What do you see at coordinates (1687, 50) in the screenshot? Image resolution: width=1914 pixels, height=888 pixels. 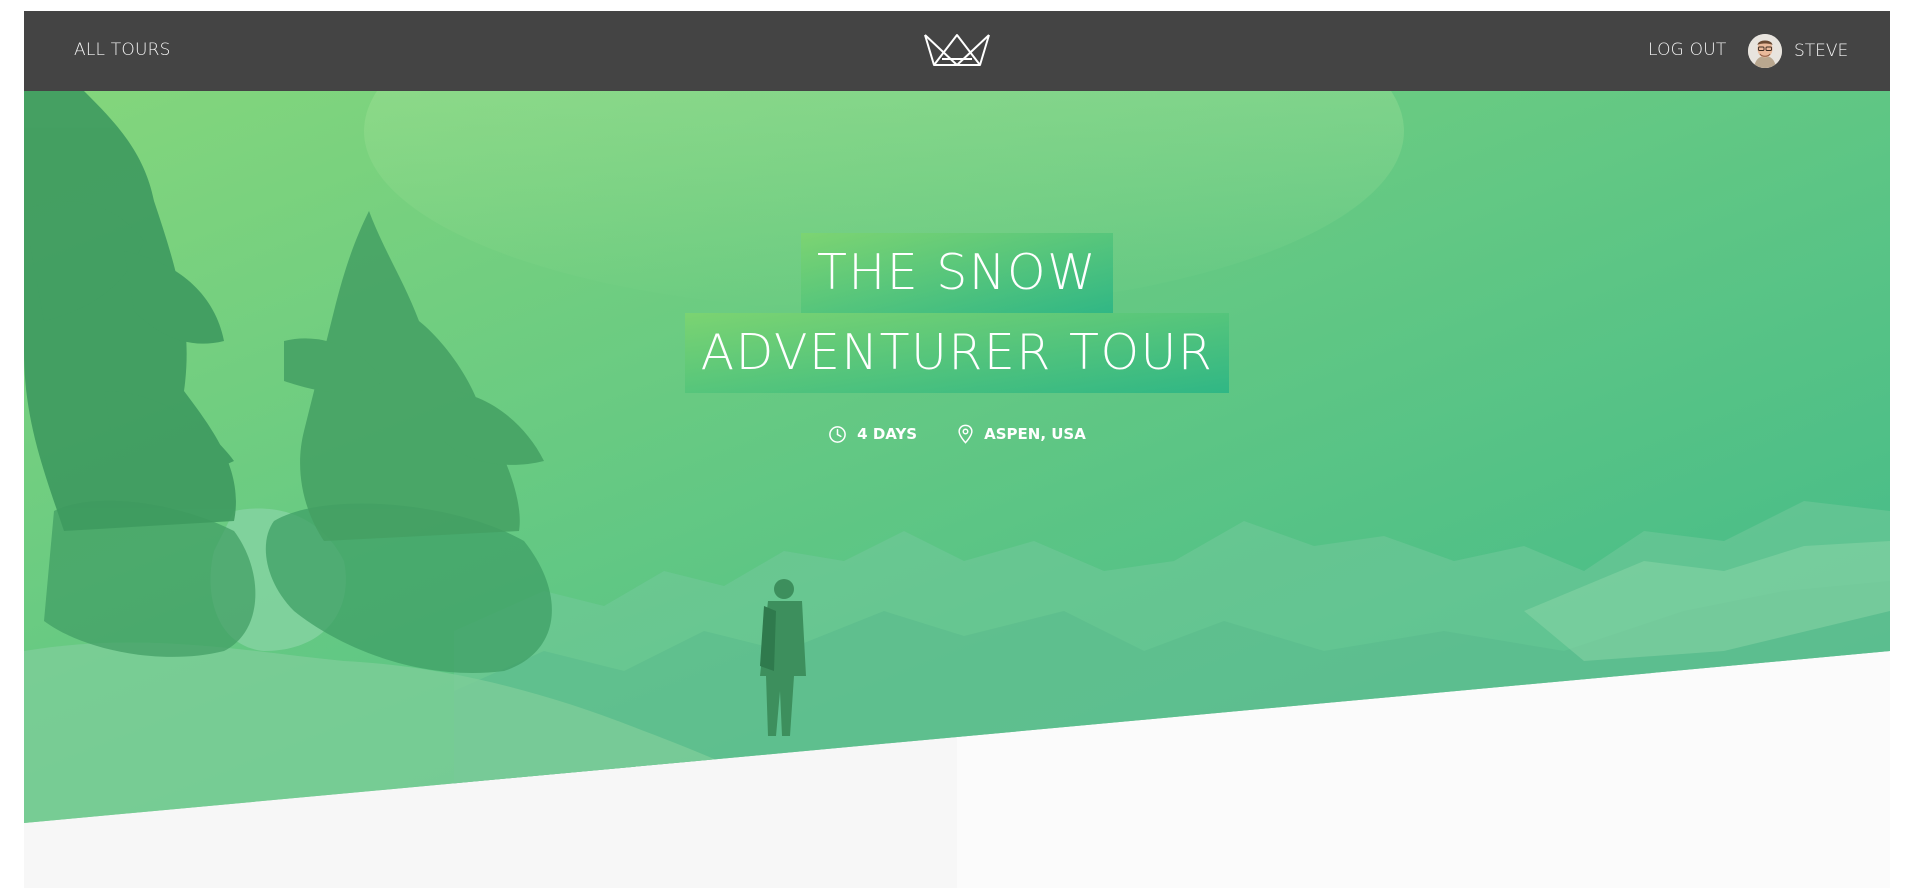 I see `logout-link: Log out` at bounding box center [1687, 50].